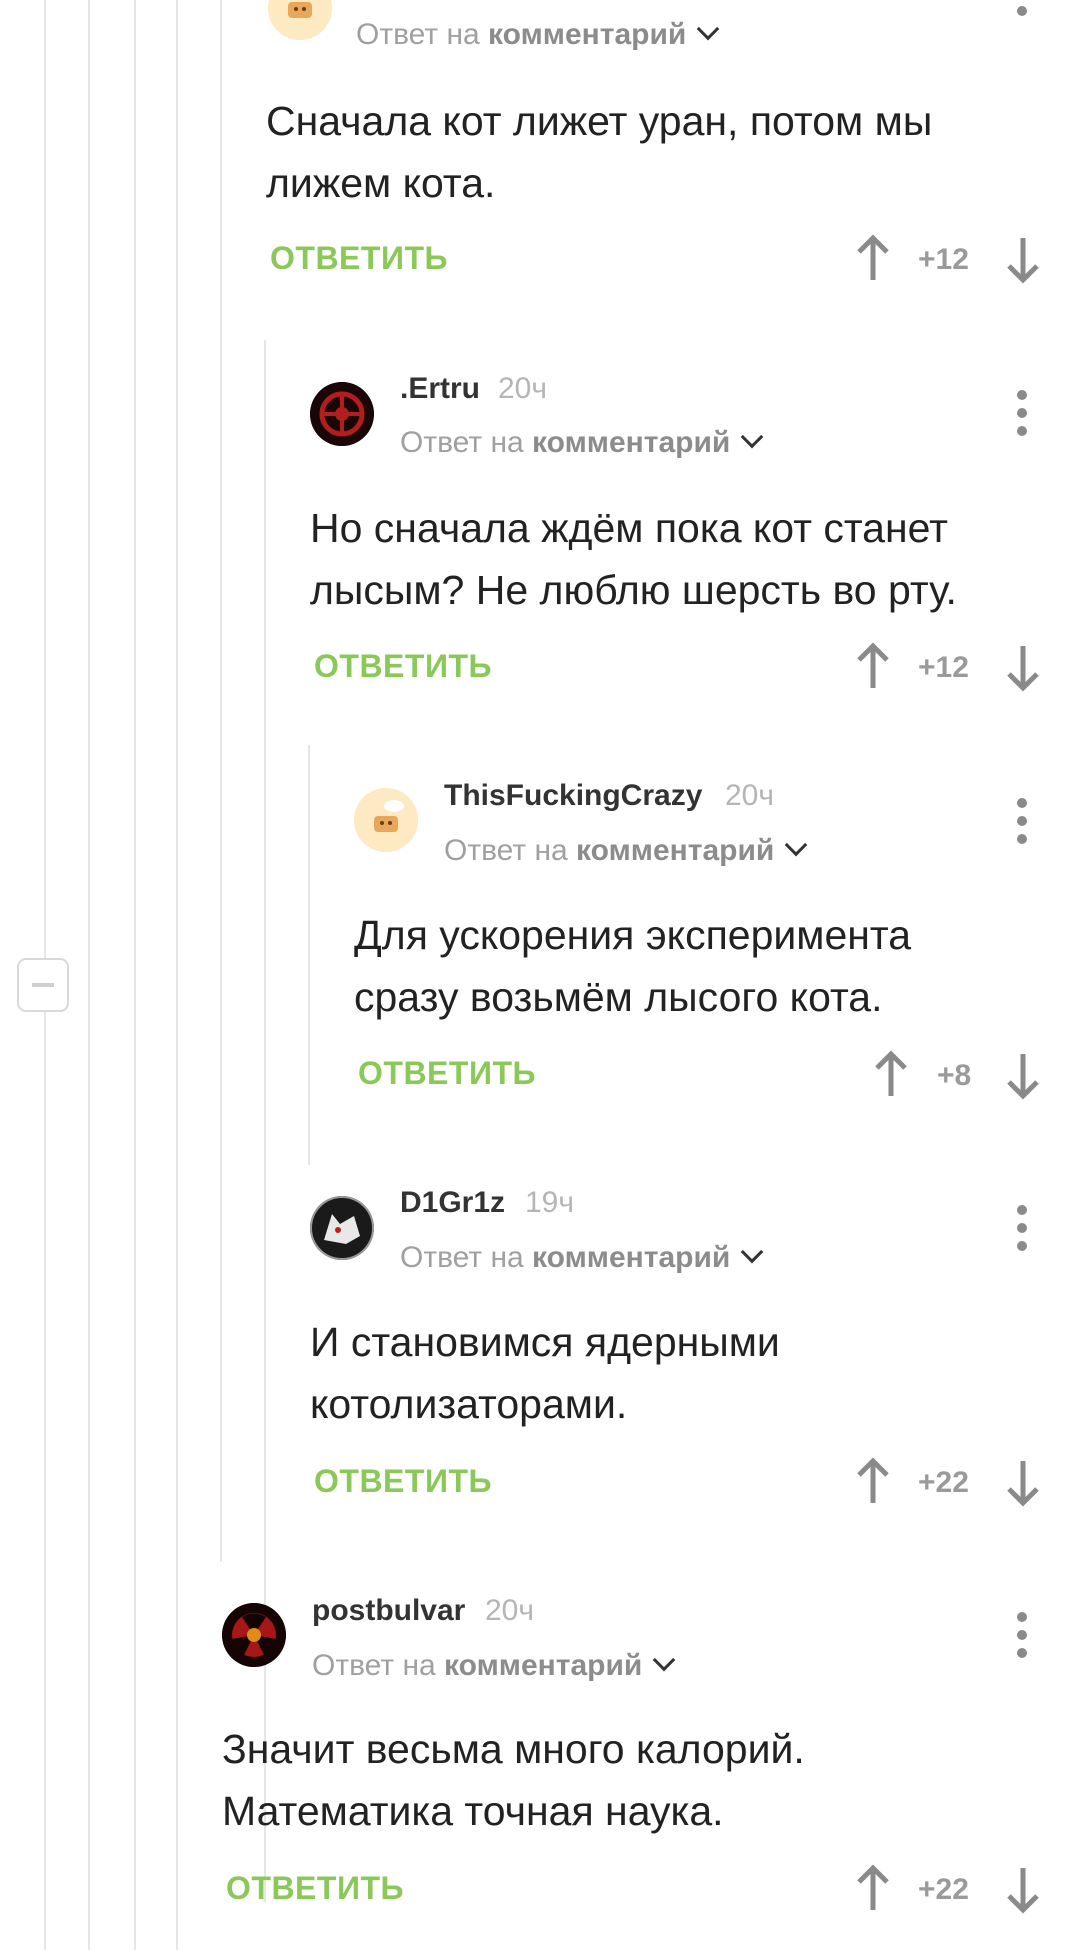 This screenshot has height=1950, width=1080. Describe the element at coordinates (545, 1342) in the screenshot. I see `comment-text-line: И становимся ядерными` at that location.